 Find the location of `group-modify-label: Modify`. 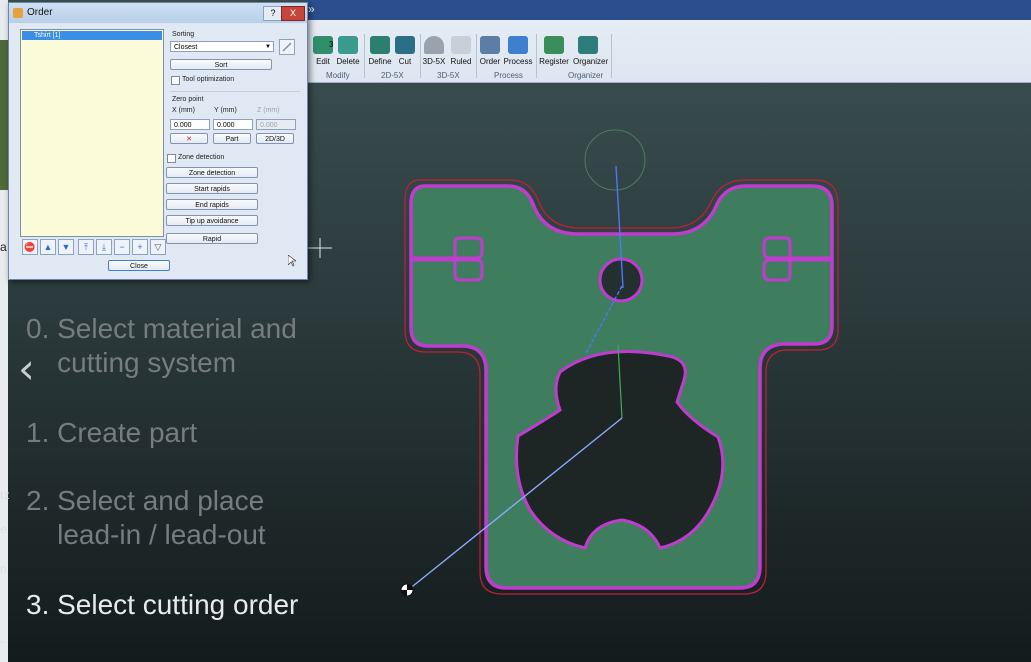

group-modify-label: Modify is located at coordinates (338, 75).